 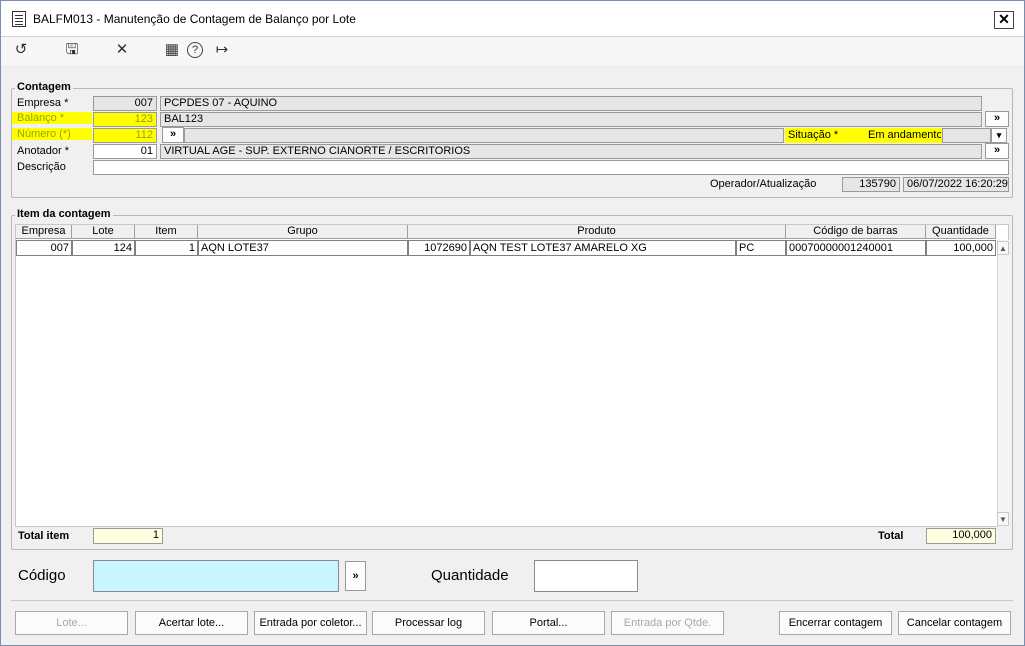 What do you see at coordinates (428, 623) in the screenshot?
I see `processar-log-button: Processar log` at bounding box center [428, 623].